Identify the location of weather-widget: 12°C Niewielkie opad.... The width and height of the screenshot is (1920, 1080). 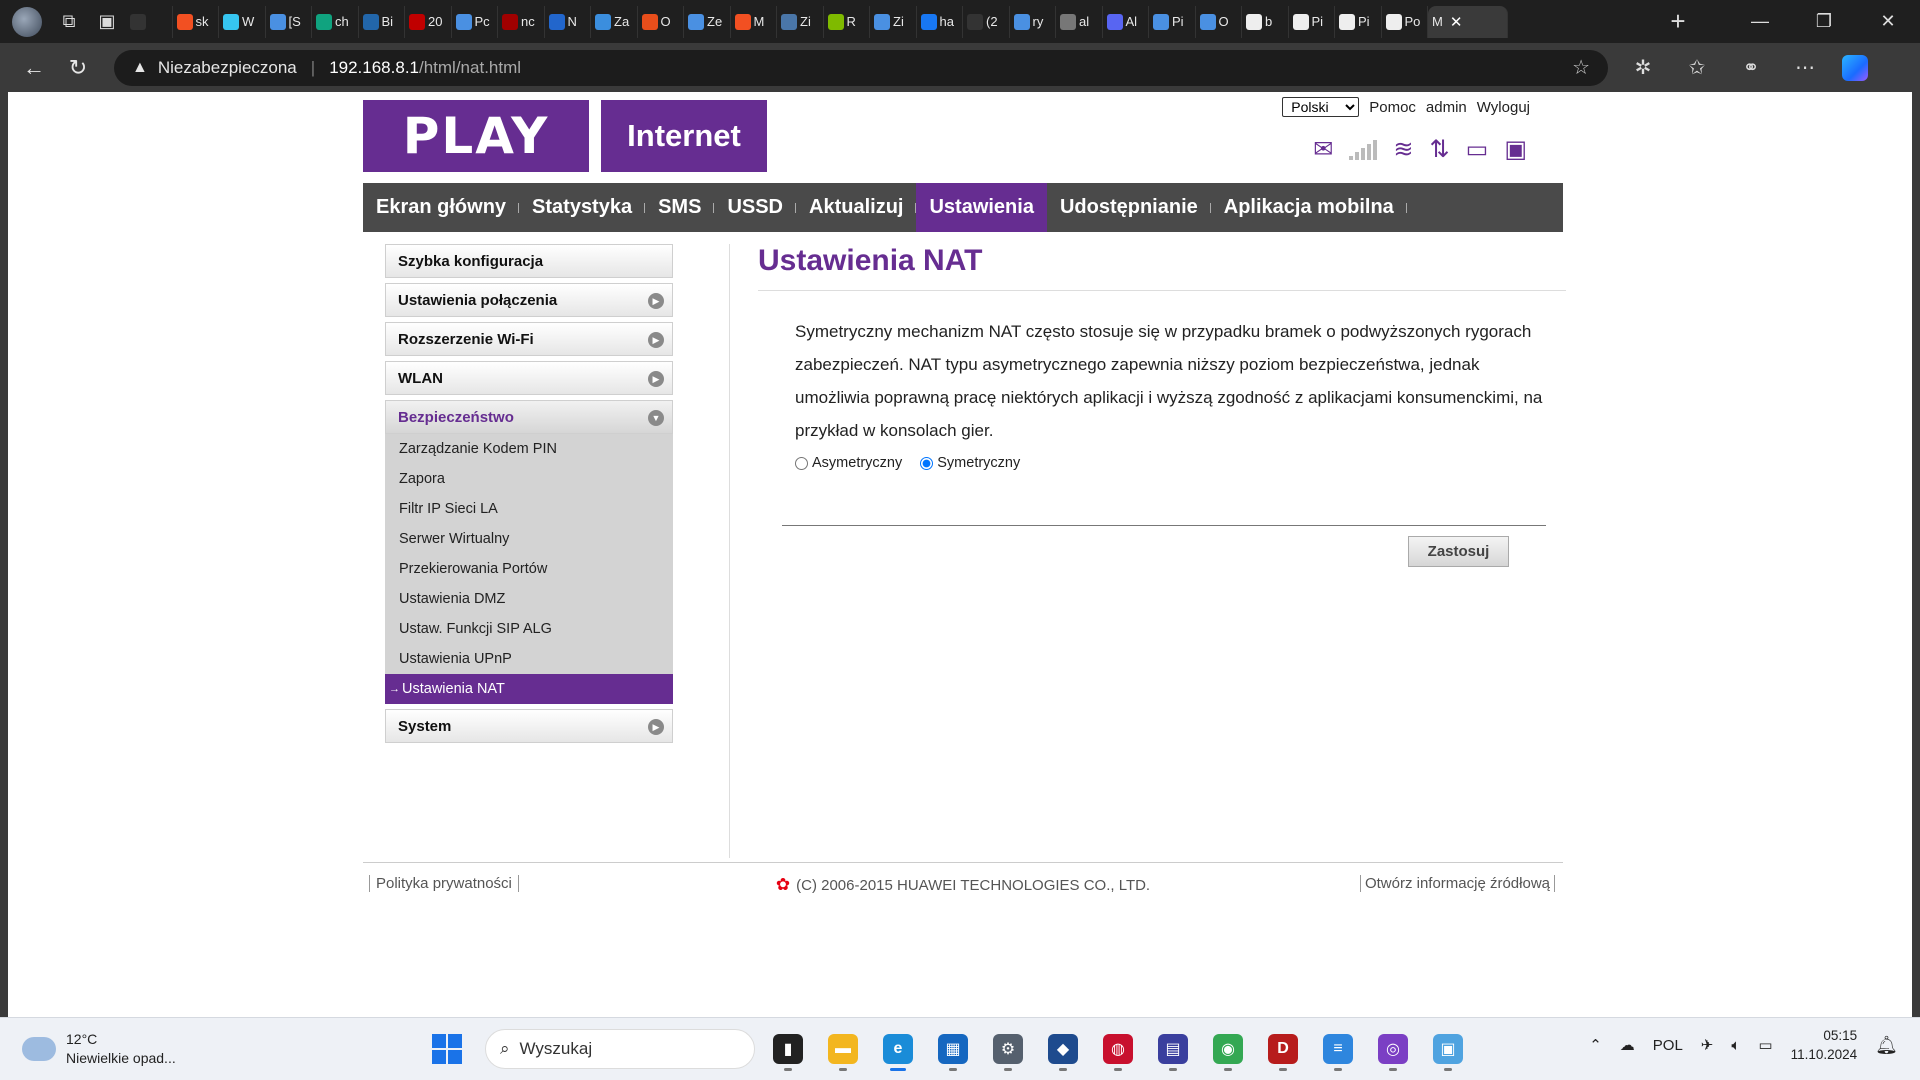
(99, 1049).